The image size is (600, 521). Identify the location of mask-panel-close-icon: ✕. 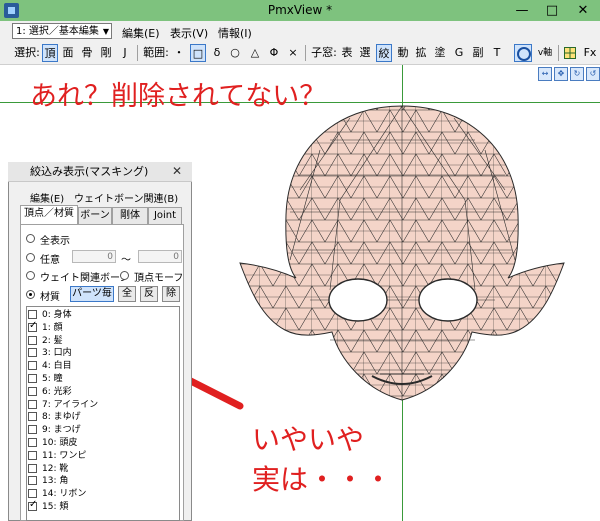
(177, 171).